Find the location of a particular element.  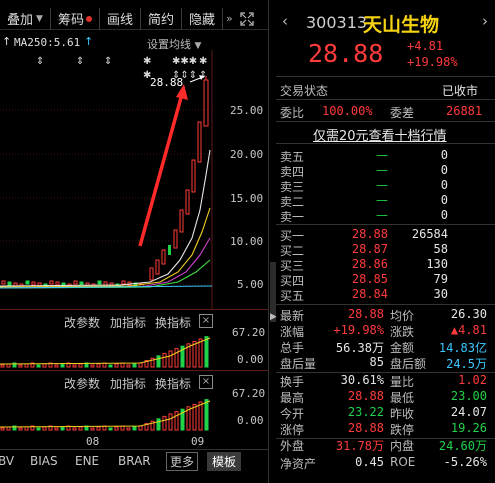

ma-indicator-row: ↑ MA250:5.61 ↑ 设置均线 ▼ is located at coordinates (134, 43).